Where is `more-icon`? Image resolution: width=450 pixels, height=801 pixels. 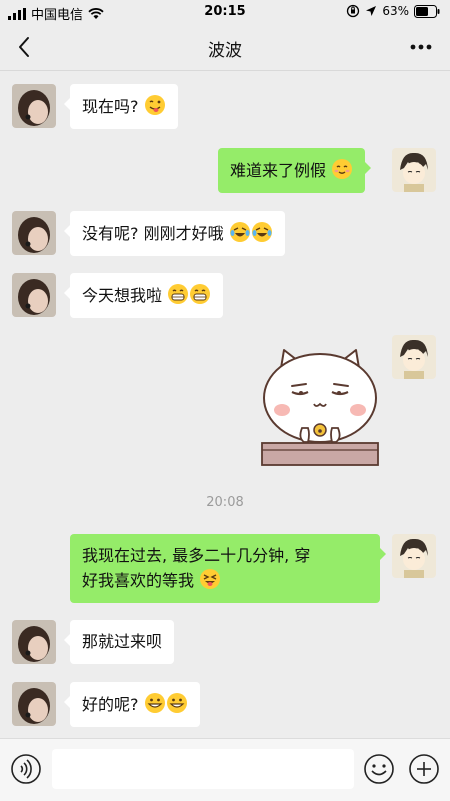 more-icon is located at coordinates (421, 47).